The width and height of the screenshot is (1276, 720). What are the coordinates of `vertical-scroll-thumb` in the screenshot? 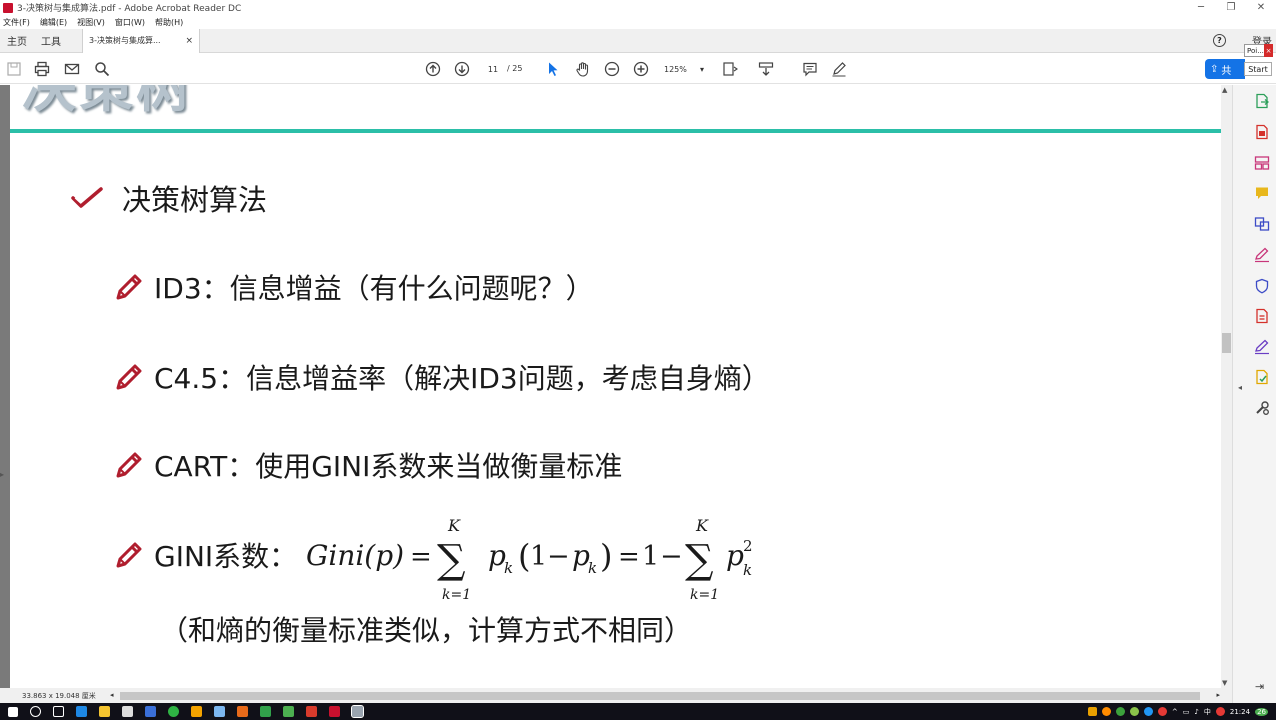 It's located at (1226, 343).